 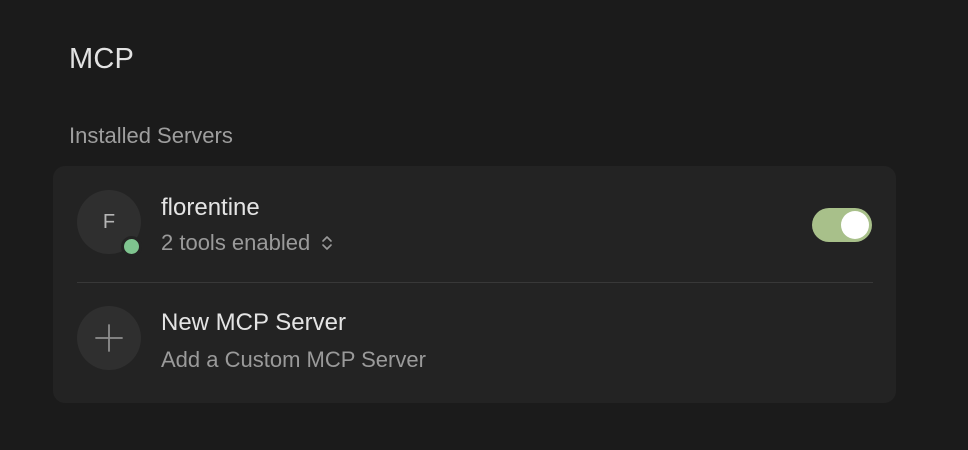 What do you see at coordinates (210, 207) in the screenshot?
I see `server-name: florentine` at bounding box center [210, 207].